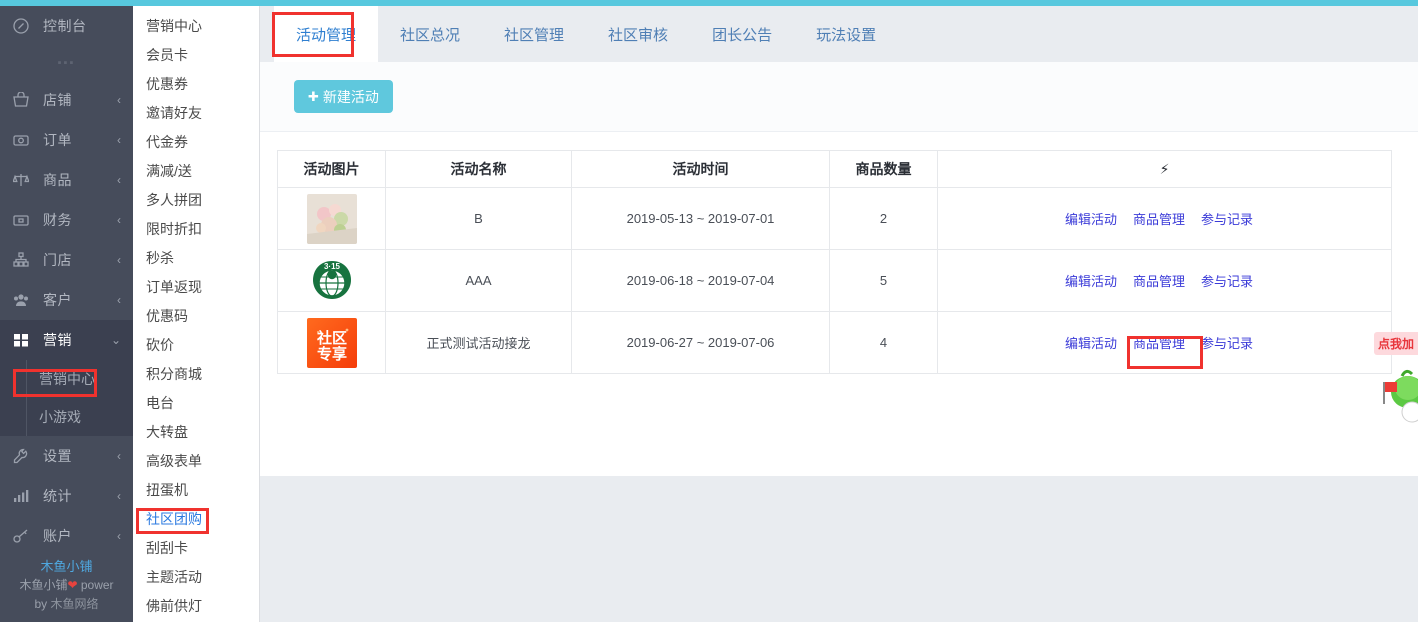 The image size is (1418, 622). I want to click on sidebar-item-4: 财务 ‹, so click(66, 220).